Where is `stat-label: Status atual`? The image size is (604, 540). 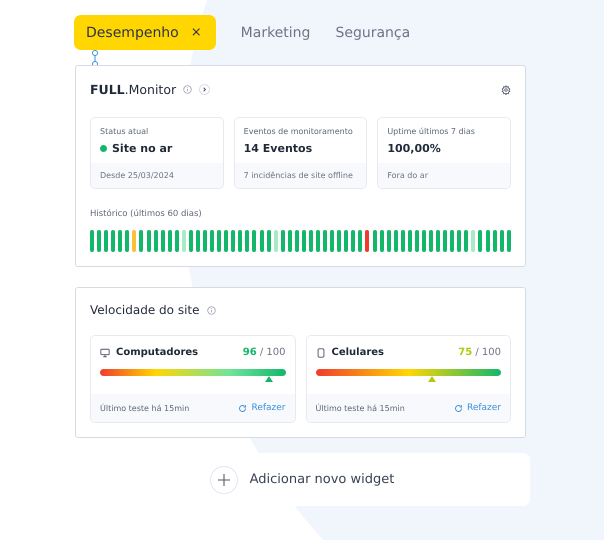
stat-label: Status atual is located at coordinates (125, 131).